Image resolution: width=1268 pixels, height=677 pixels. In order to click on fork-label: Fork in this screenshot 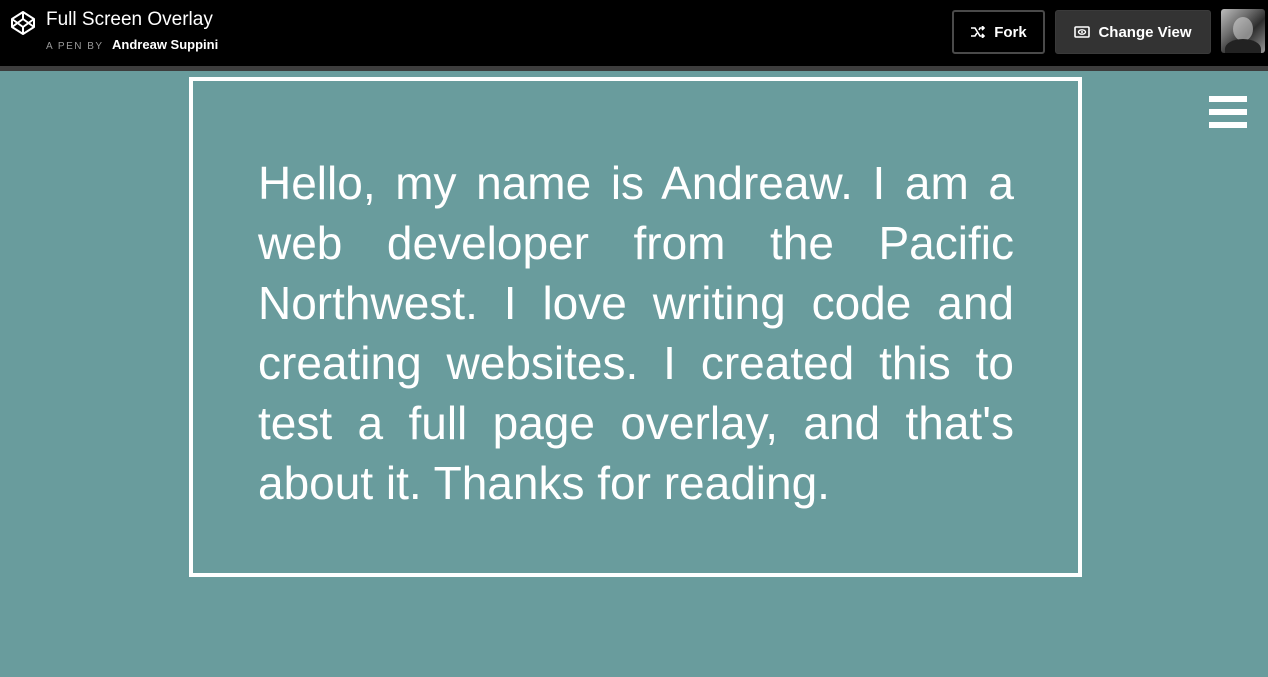, I will do `click(1010, 32)`.